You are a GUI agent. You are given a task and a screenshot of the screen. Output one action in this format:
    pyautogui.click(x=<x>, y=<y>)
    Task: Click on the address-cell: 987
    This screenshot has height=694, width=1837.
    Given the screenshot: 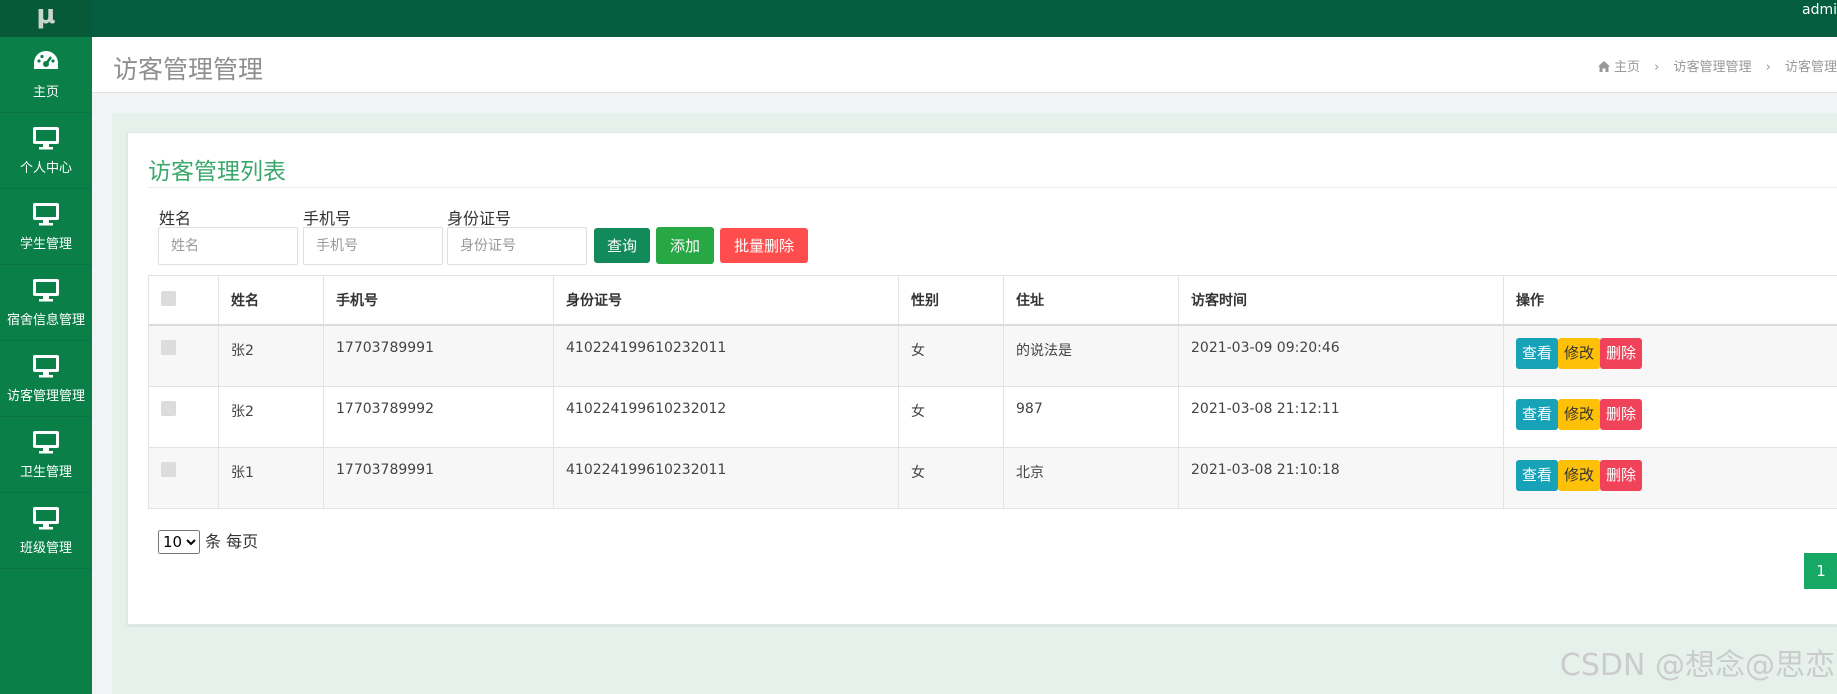 What is the action you would take?
    pyautogui.click(x=1091, y=416)
    